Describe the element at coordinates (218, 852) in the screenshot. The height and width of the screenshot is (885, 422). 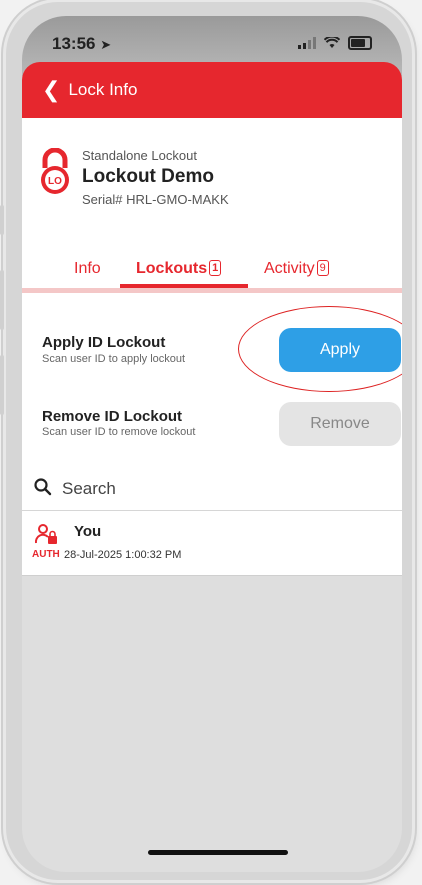
I see `home-indicator` at that location.